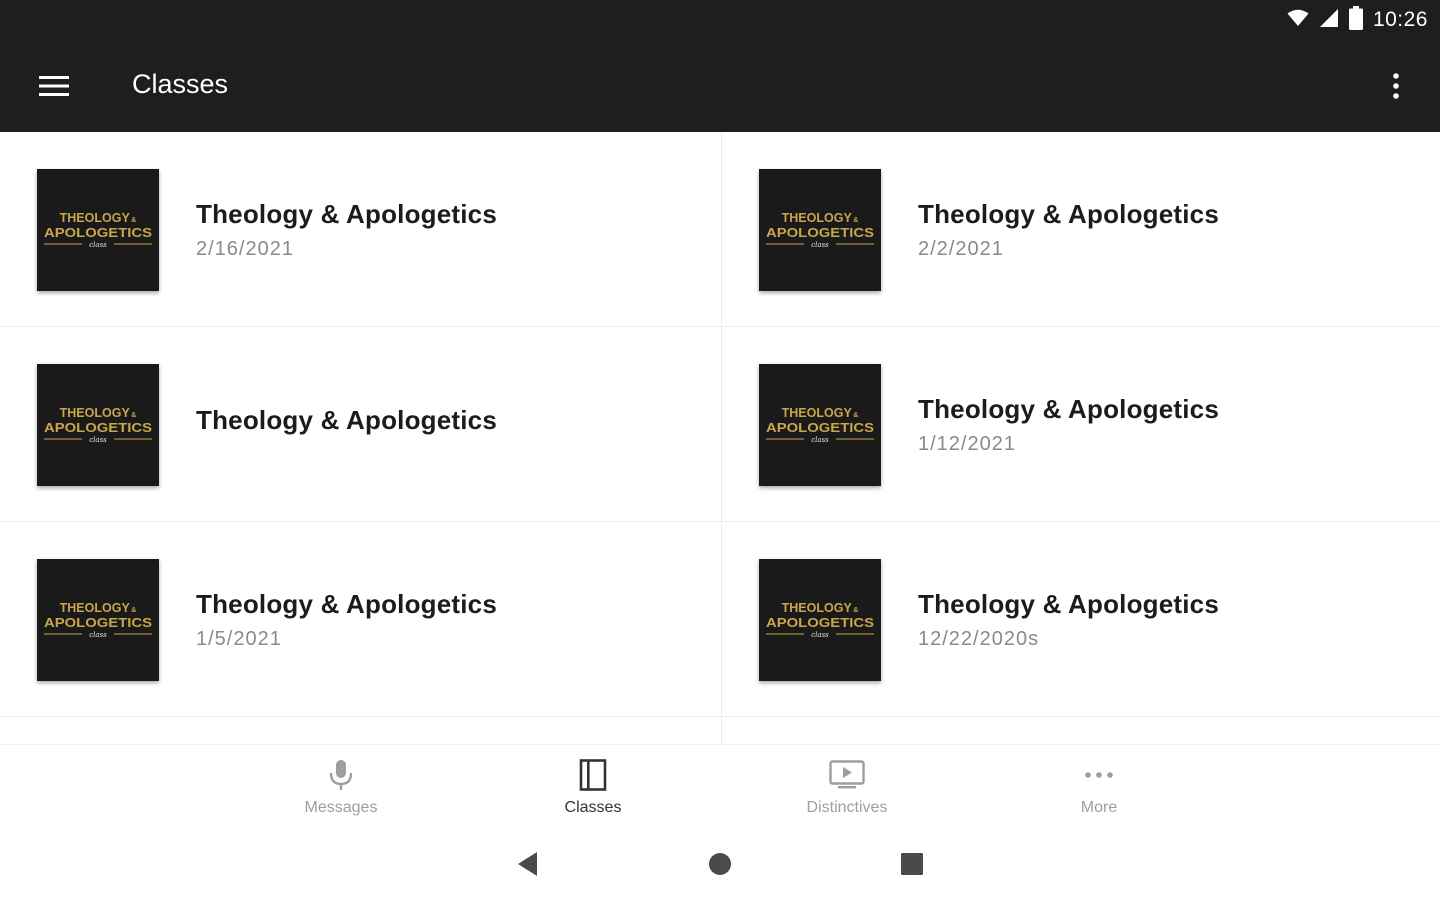  I want to click on nav-item-more: More, so click(1099, 786).